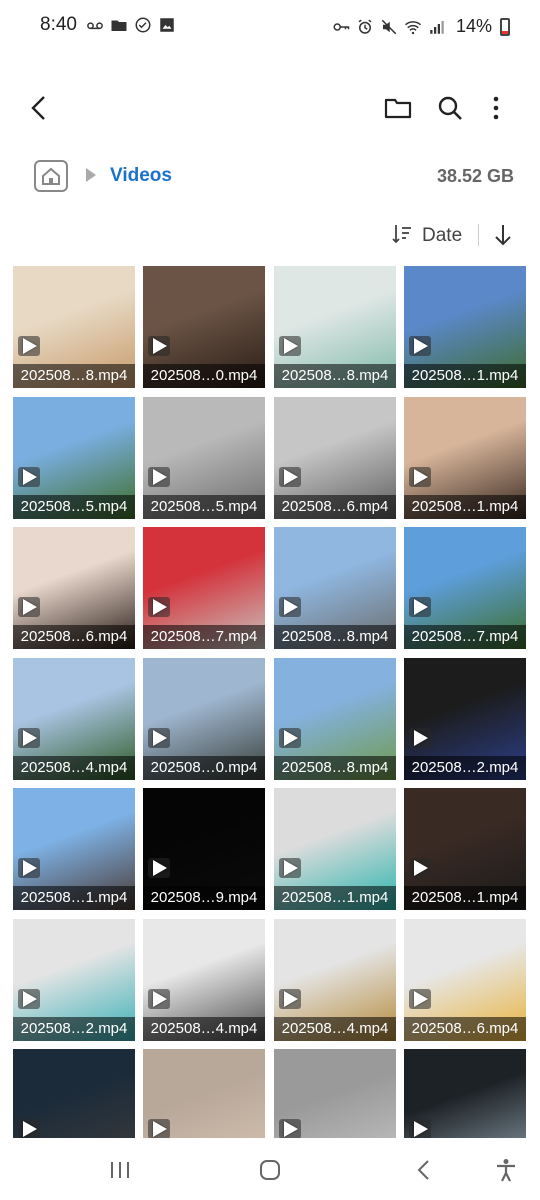 This screenshot has height=1200, width=540. Describe the element at coordinates (503, 235) in the screenshot. I see `arrow-down-icon` at that location.